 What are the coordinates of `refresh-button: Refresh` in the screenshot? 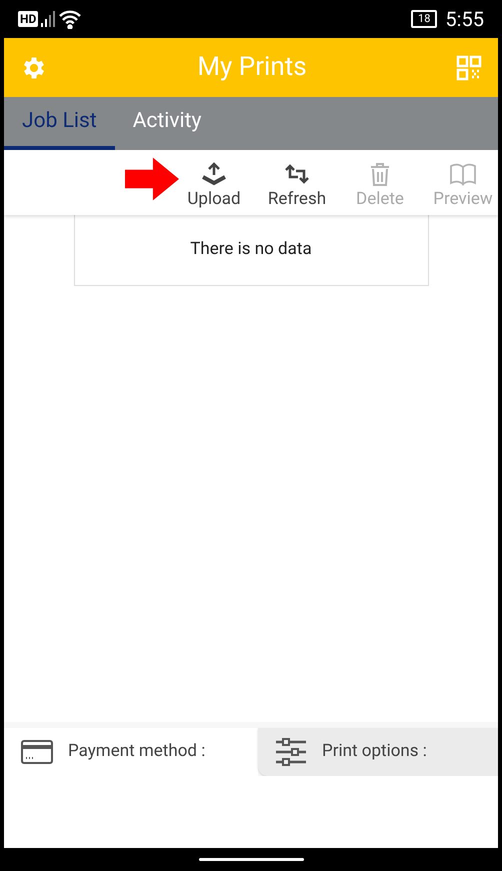 It's located at (297, 185).